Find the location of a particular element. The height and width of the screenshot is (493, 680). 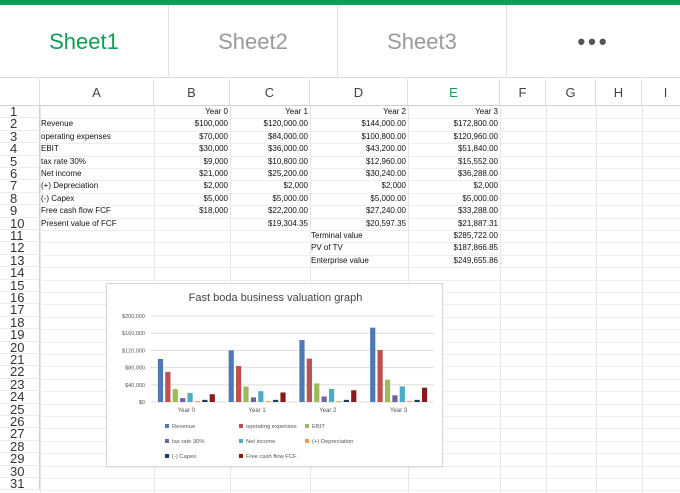

cell-a3: operating expenses is located at coordinates (97, 137).